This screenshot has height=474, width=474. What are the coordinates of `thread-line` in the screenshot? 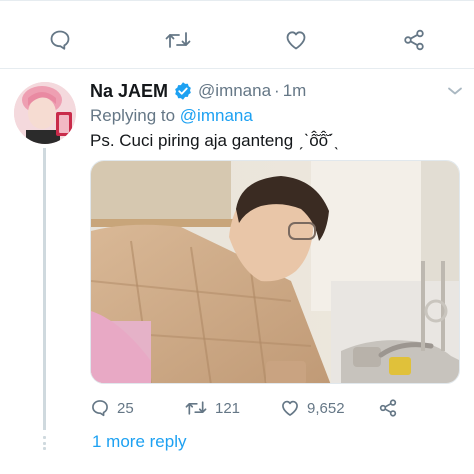 It's located at (44, 289).